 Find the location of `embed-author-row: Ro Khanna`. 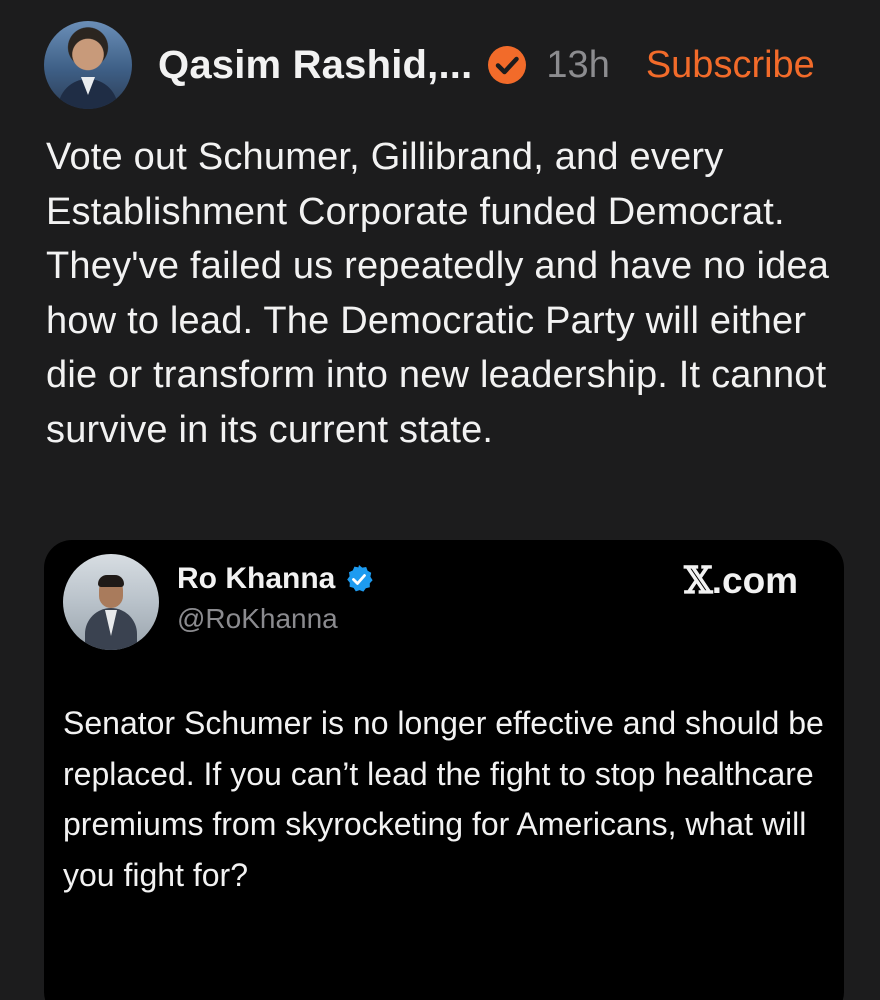

embed-author-row: Ro Khanna is located at coordinates (276, 579).